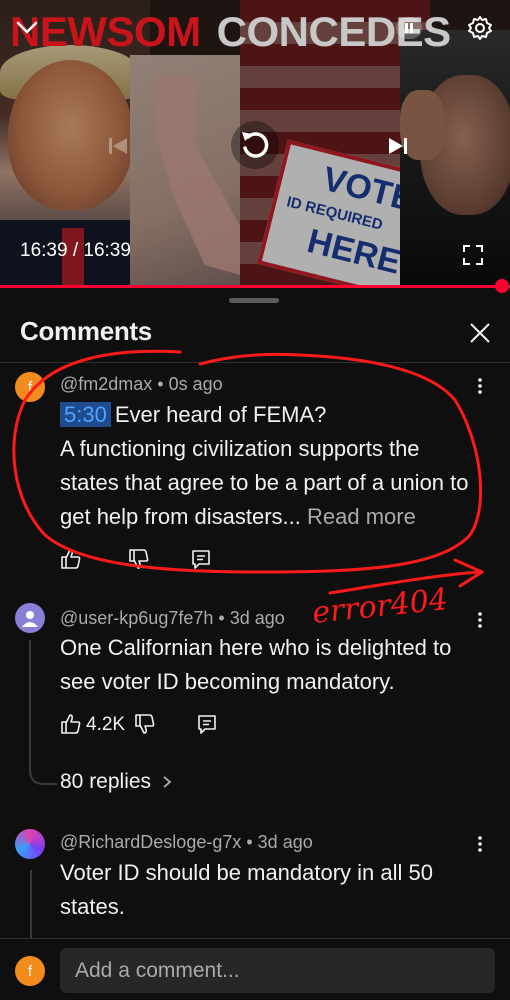 The width and height of the screenshot is (510, 1000). I want to click on progress-fill, so click(251, 286).